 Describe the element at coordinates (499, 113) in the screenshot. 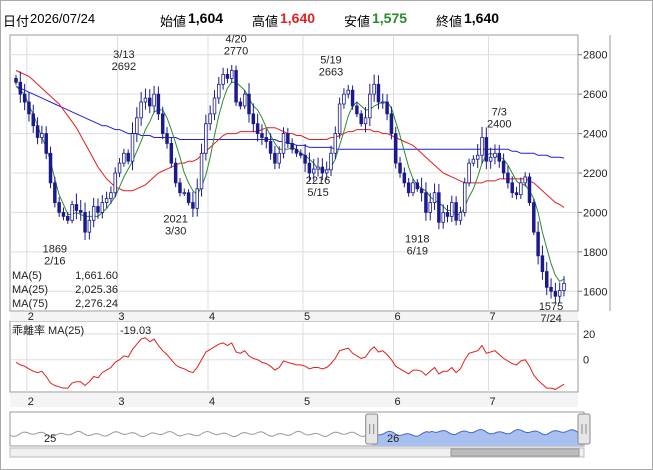

I see `annotation-date: 7/3` at that location.